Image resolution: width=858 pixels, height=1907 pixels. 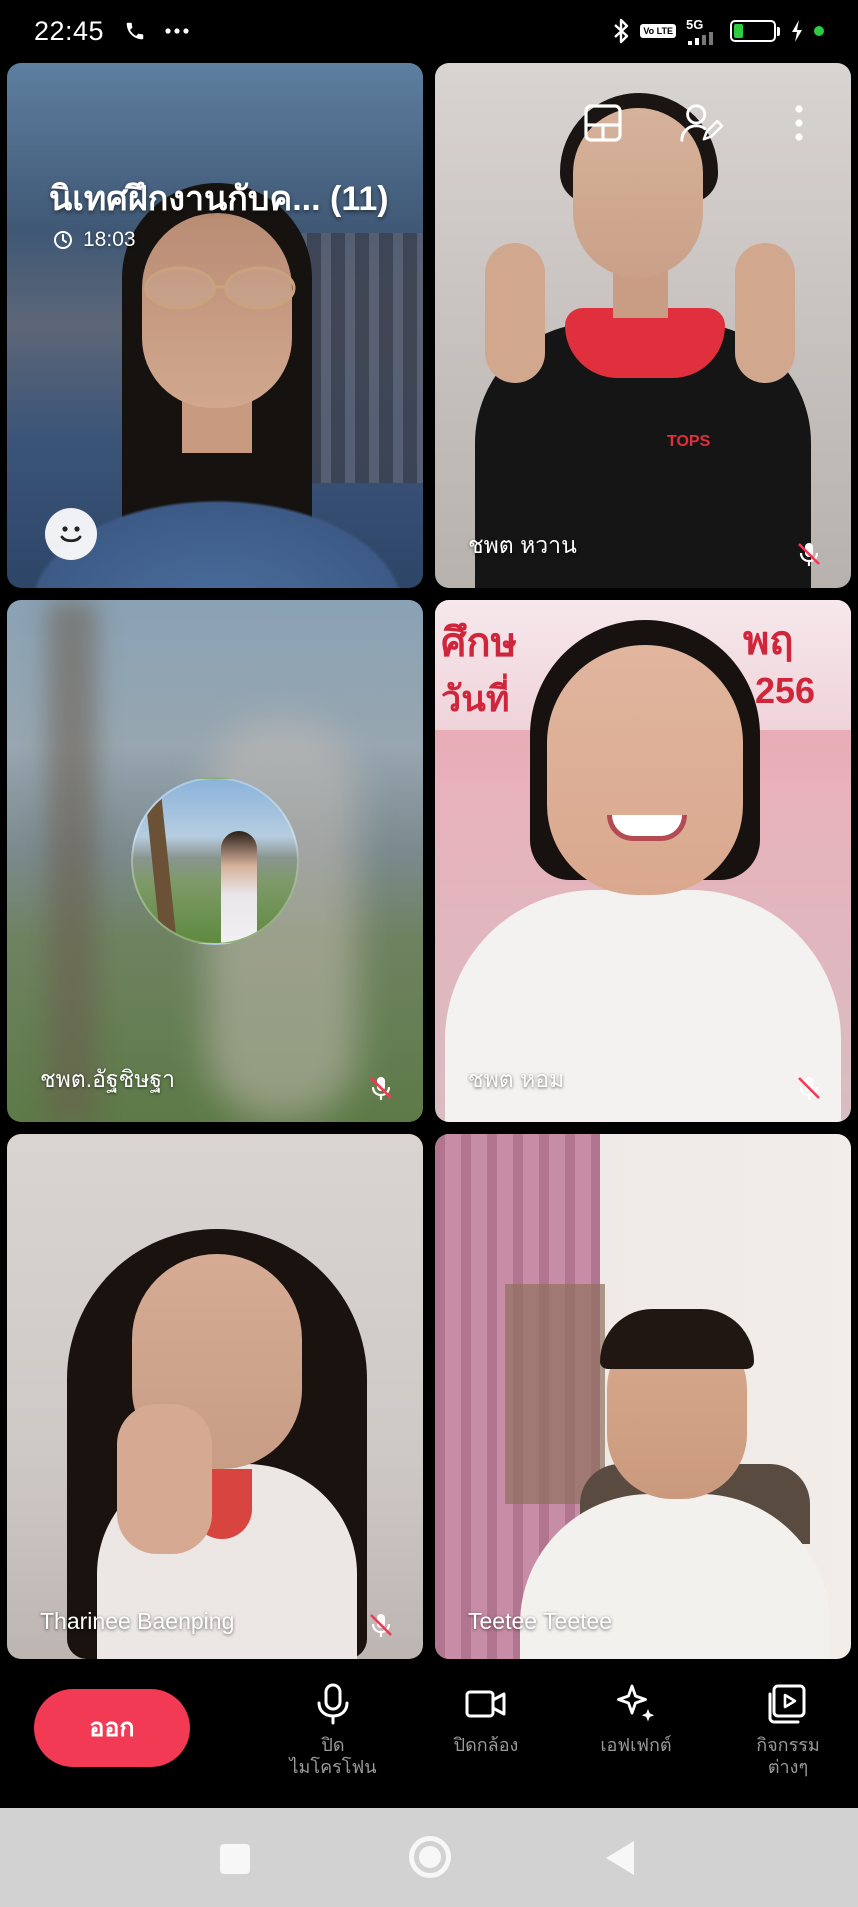 What do you see at coordinates (135, 31) in the screenshot?
I see `phone-icon` at bounding box center [135, 31].